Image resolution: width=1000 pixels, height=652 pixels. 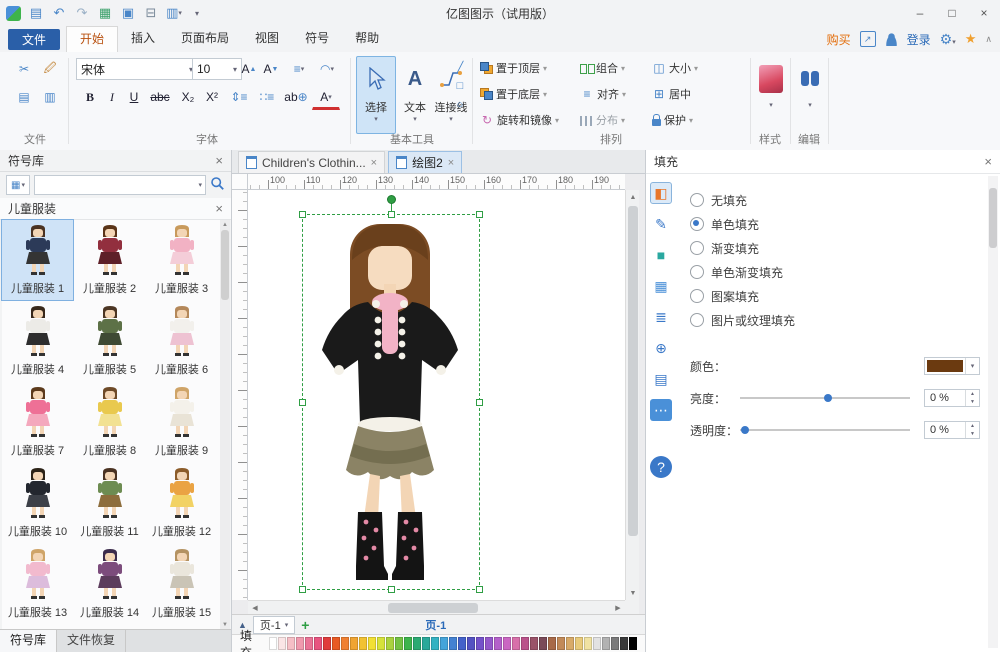 What do you see at coordinates (633, 593) in the screenshot?
I see `scroll-down-arrow: ▼` at bounding box center [633, 593].